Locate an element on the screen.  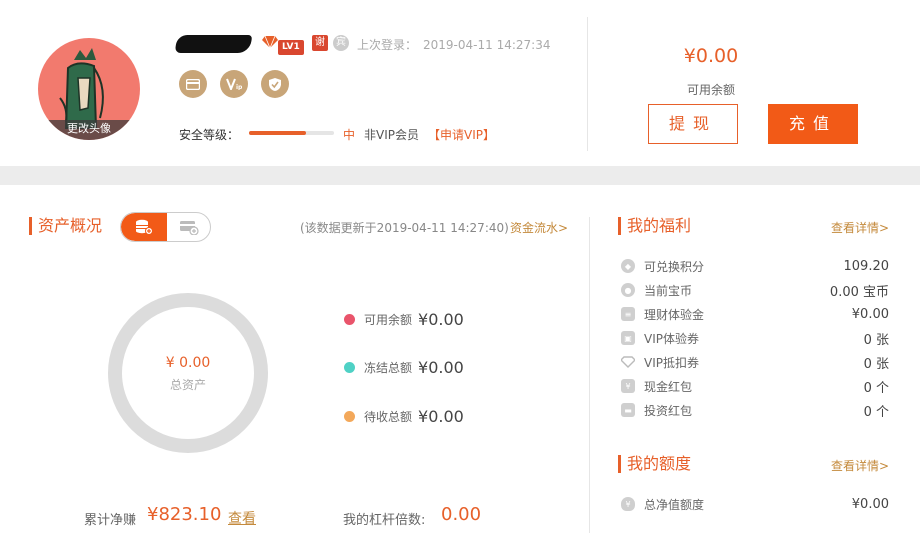
welfare-details-link: 查看详情> is located at coordinates (860, 227).